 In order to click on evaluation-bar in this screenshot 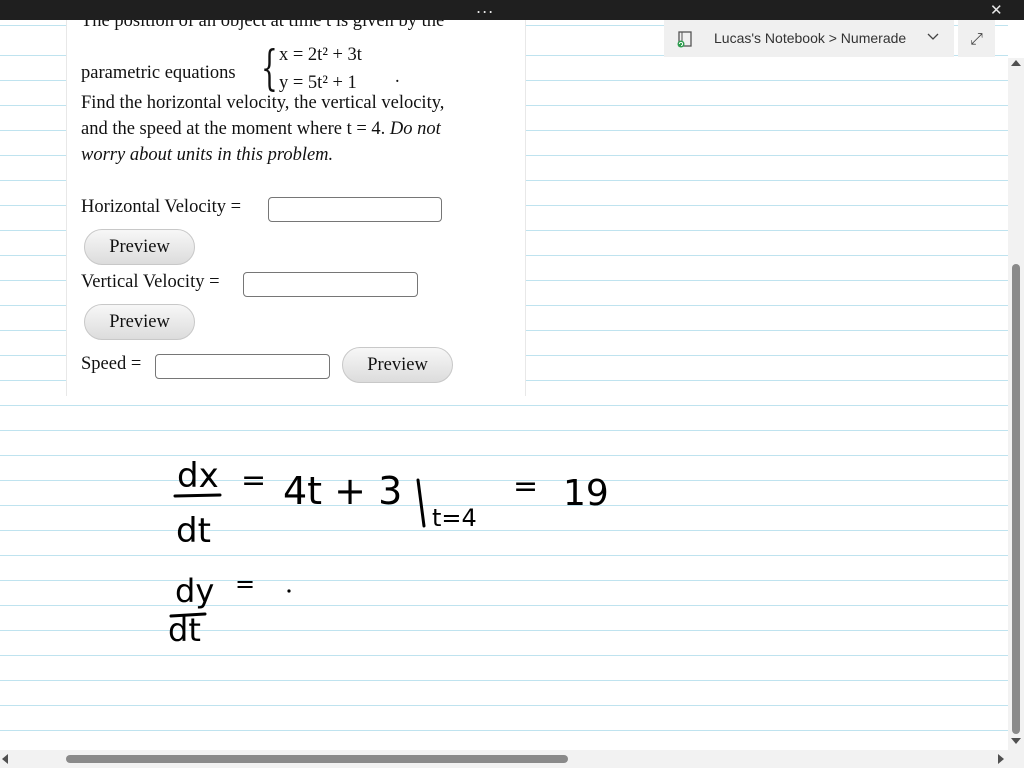, I will do `click(421, 503)`.